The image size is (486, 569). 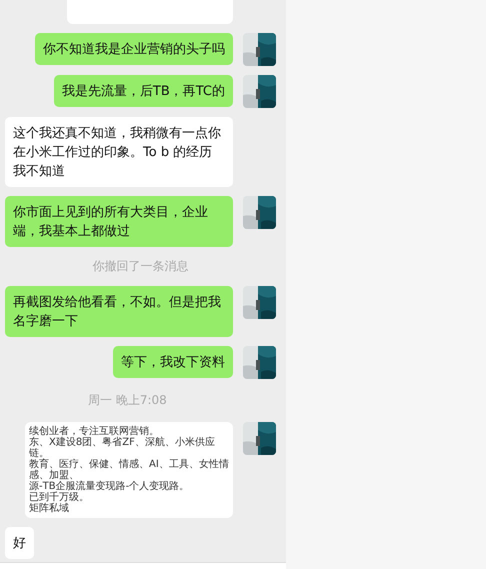 What do you see at coordinates (119, 152) in the screenshot?
I see `message-bubble: 这个我还真不知道，我稍微有一点你在小米工作过的印象。To b 的经历我不知道` at bounding box center [119, 152].